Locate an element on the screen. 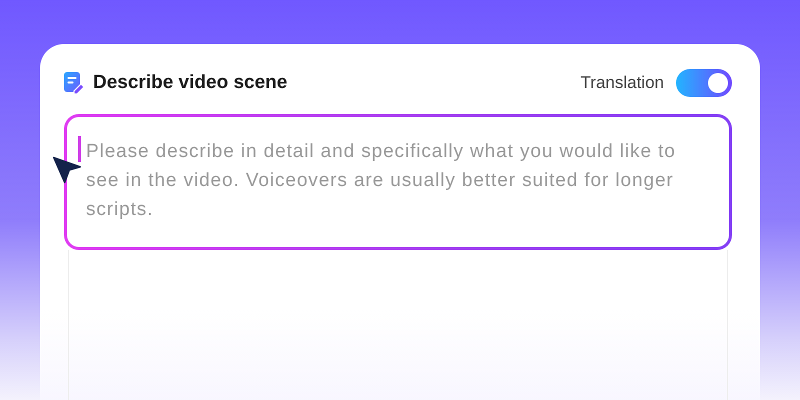 The height and width of the screenshot is (400, 800). translation-toggle is located at coordinates (704, 83).